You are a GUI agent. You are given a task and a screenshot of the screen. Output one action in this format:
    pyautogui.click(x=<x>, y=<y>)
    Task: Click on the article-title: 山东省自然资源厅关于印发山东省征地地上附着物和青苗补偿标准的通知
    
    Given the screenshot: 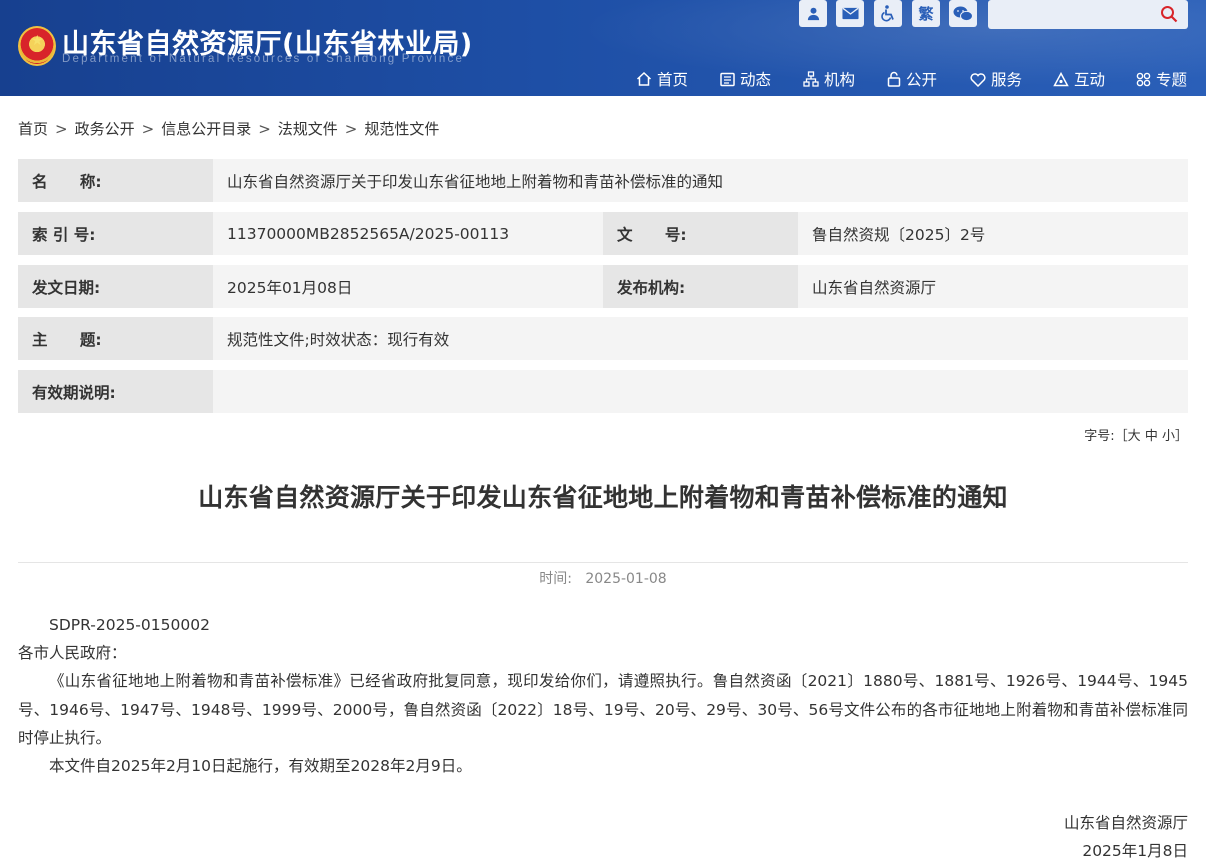 What is the action you would take?
    pyautogui.click(x=603, y=497)
    